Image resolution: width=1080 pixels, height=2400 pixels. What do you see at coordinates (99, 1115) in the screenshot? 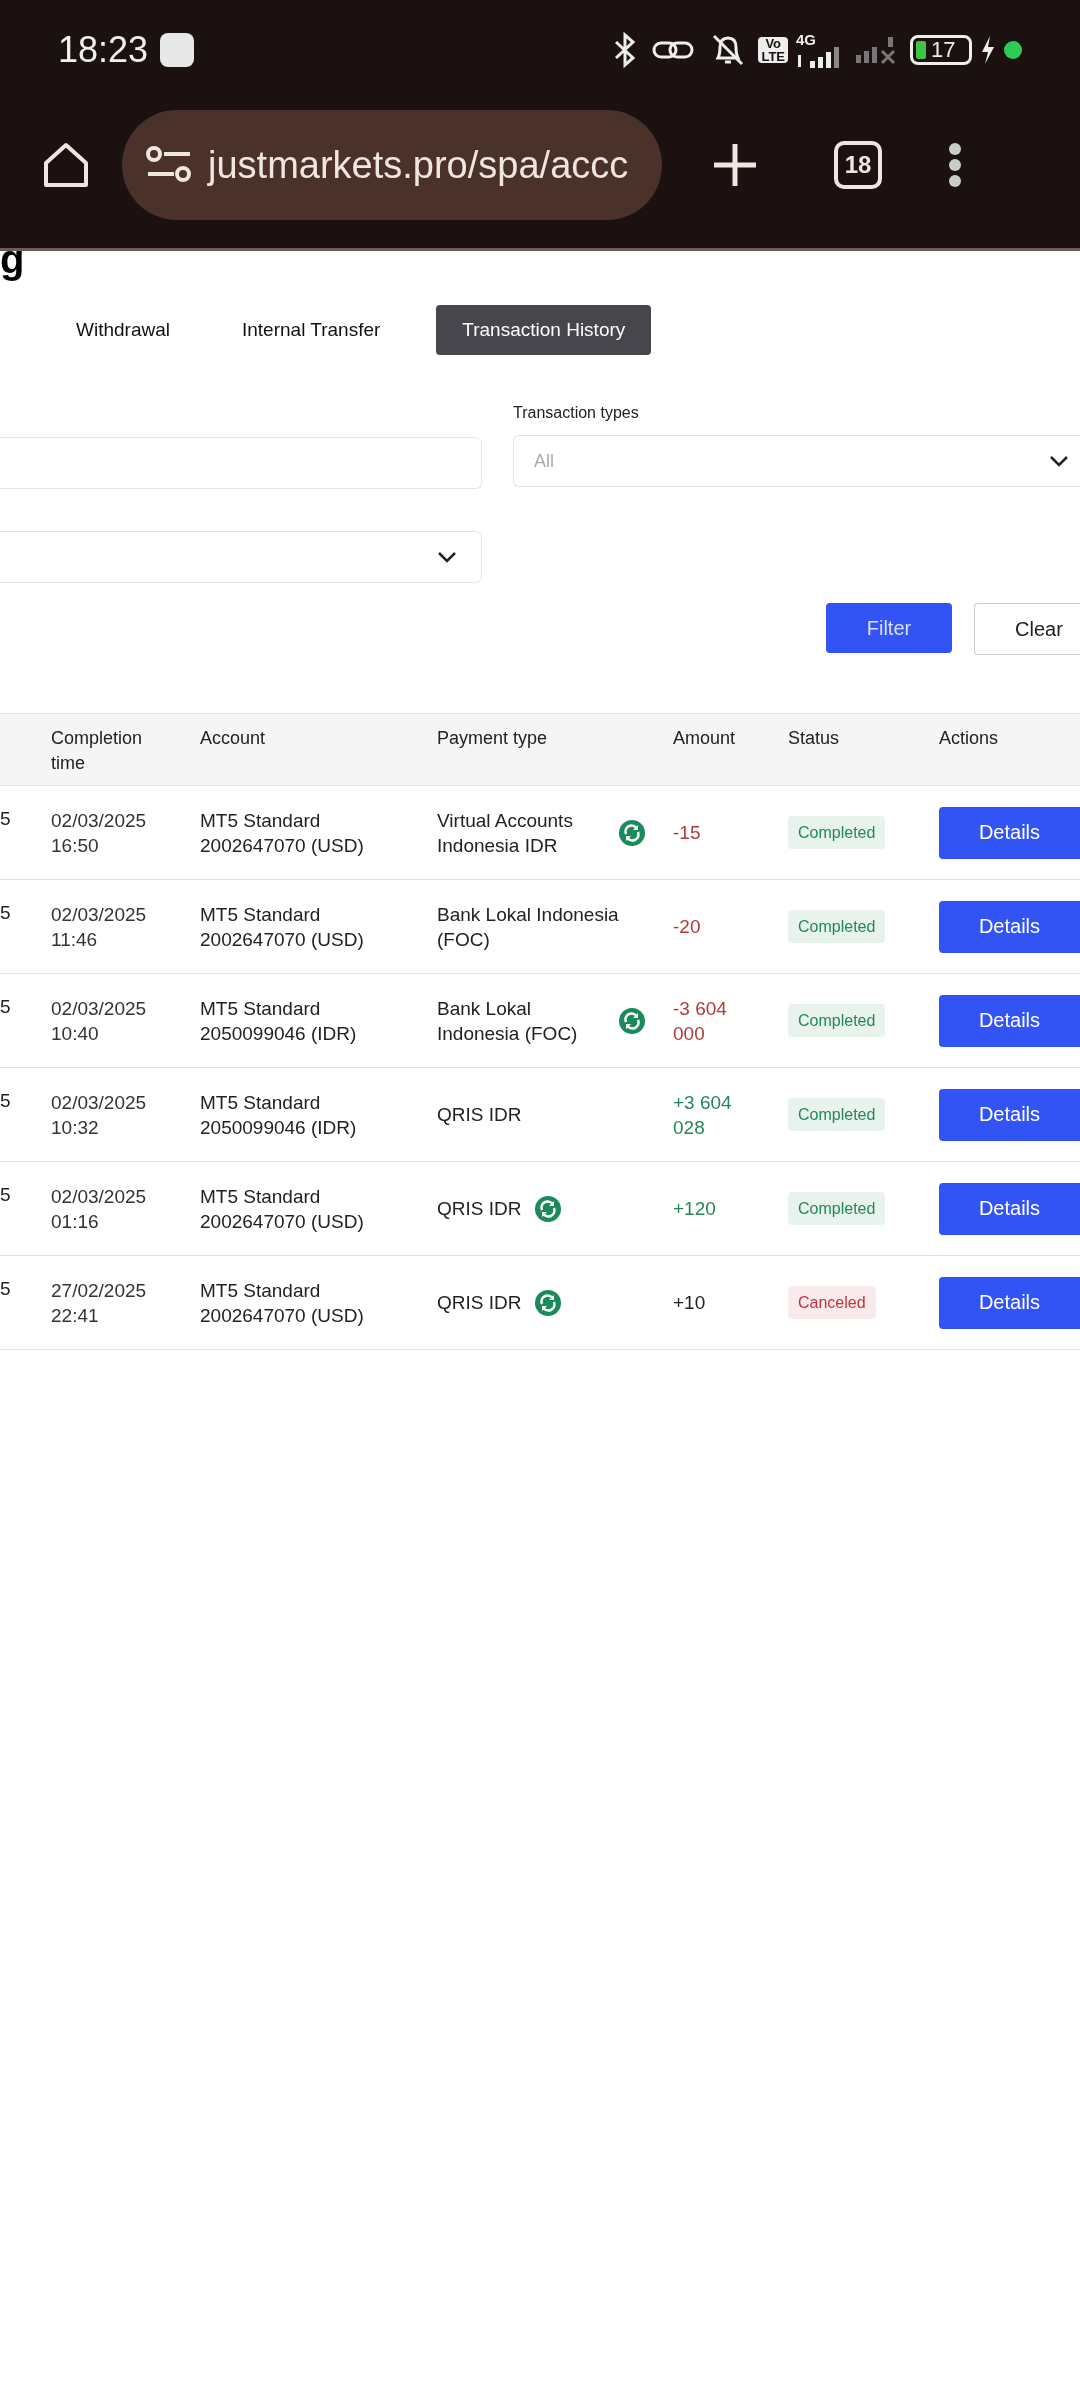
I see `table-cell-text: 02/03/2025 10:32` at bounding box center [99, 1115].